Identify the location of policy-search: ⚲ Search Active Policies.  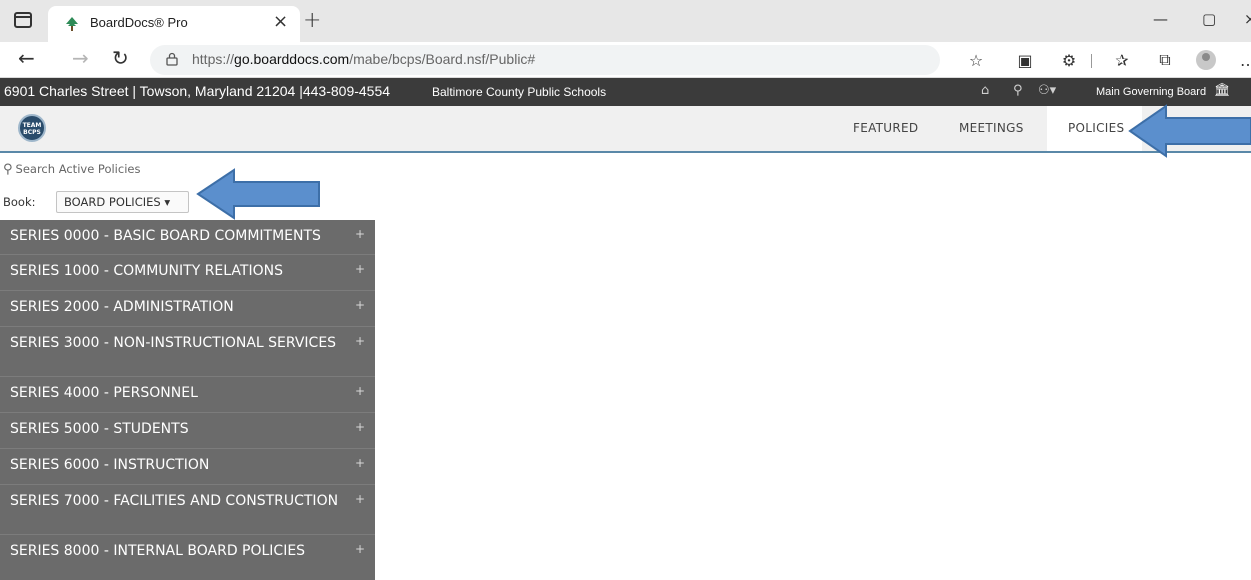
(71, 169).